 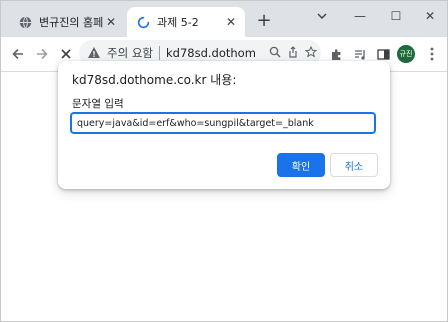 I want to click on minimize-button: —, so click(x=360, y=16).